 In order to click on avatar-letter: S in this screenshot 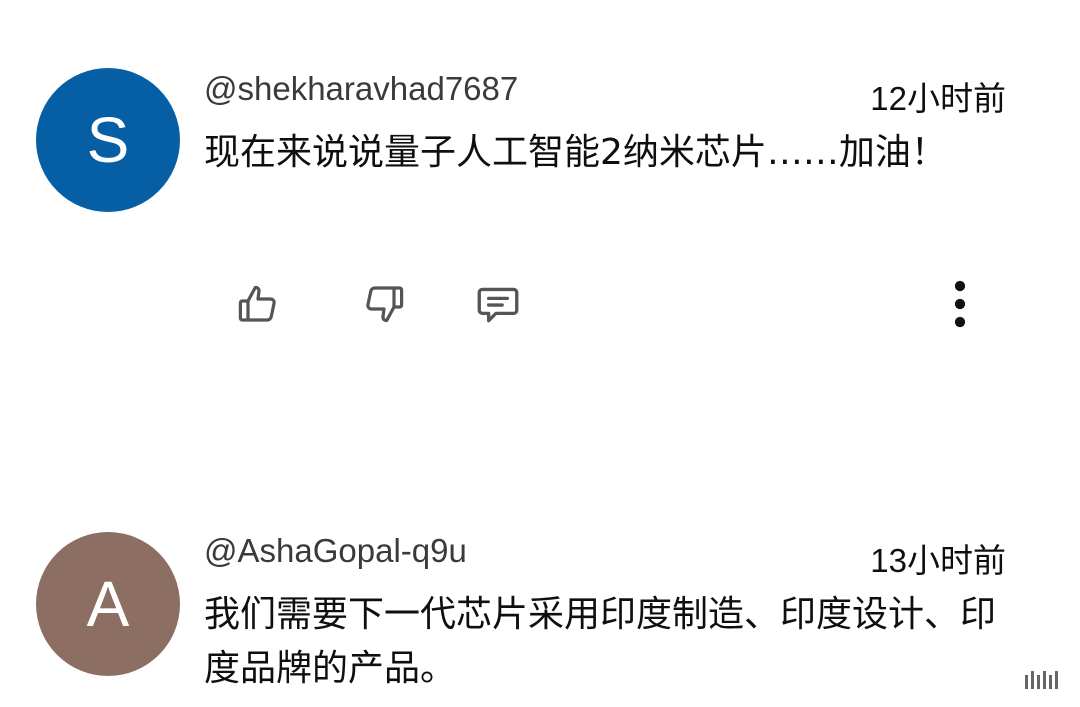, I will do `click(108, 140)`.